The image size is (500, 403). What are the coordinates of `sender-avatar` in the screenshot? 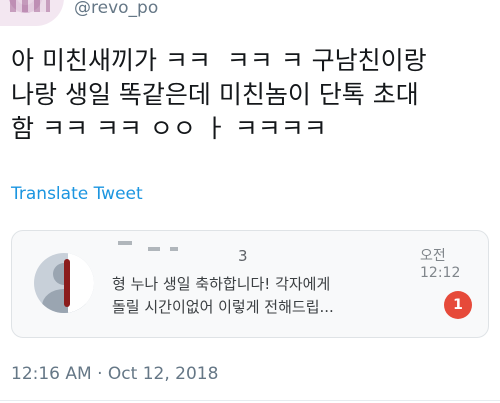 It's located at (64, 283).